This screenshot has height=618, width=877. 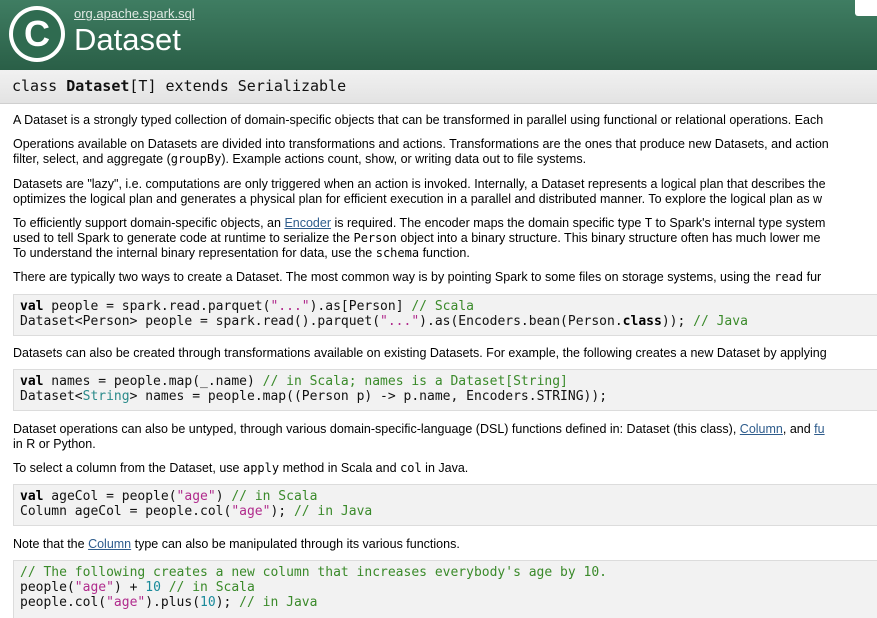 I want to click on encoder-link: Encoder, so click(x=307, y=223).